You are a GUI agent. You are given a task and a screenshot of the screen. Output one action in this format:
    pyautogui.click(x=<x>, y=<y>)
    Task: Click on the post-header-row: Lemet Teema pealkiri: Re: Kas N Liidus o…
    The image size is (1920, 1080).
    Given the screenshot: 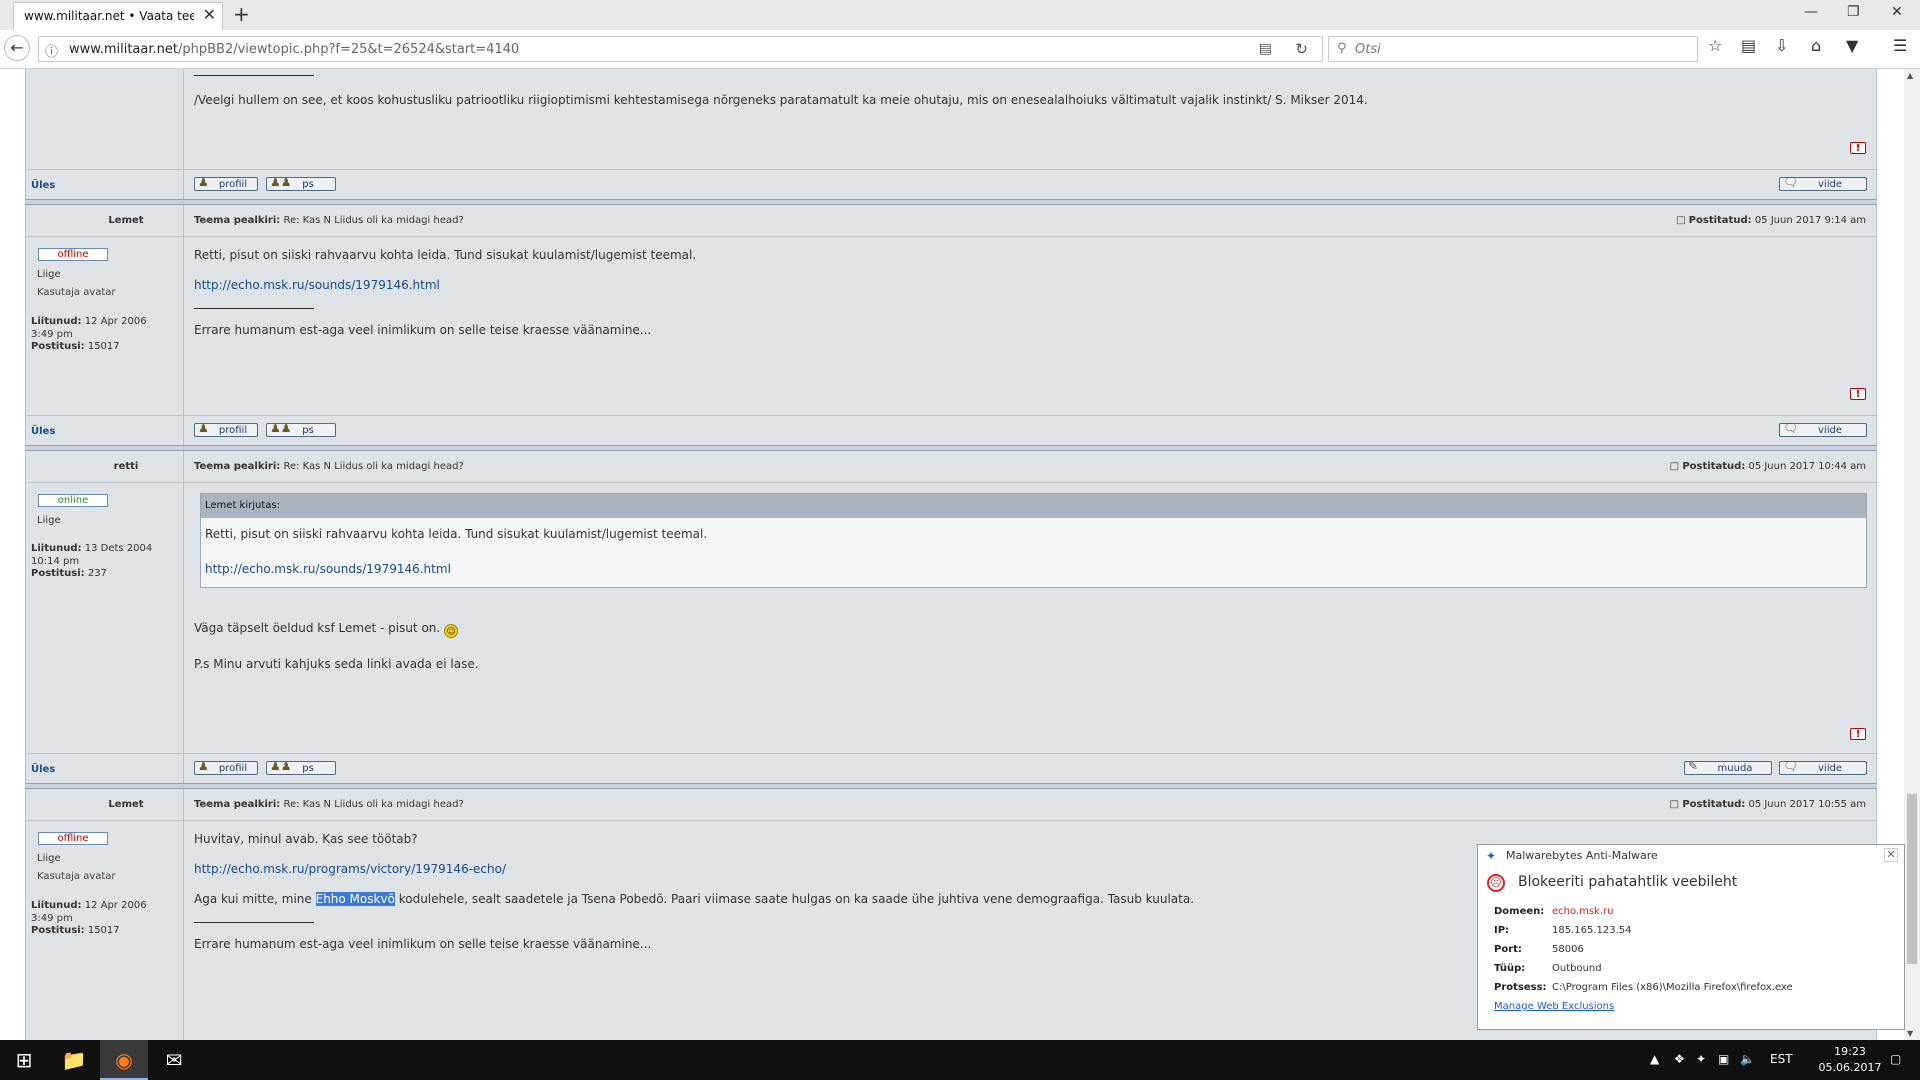 What is the action you would take?
    pyautogui.click(x=951, y=221)
    